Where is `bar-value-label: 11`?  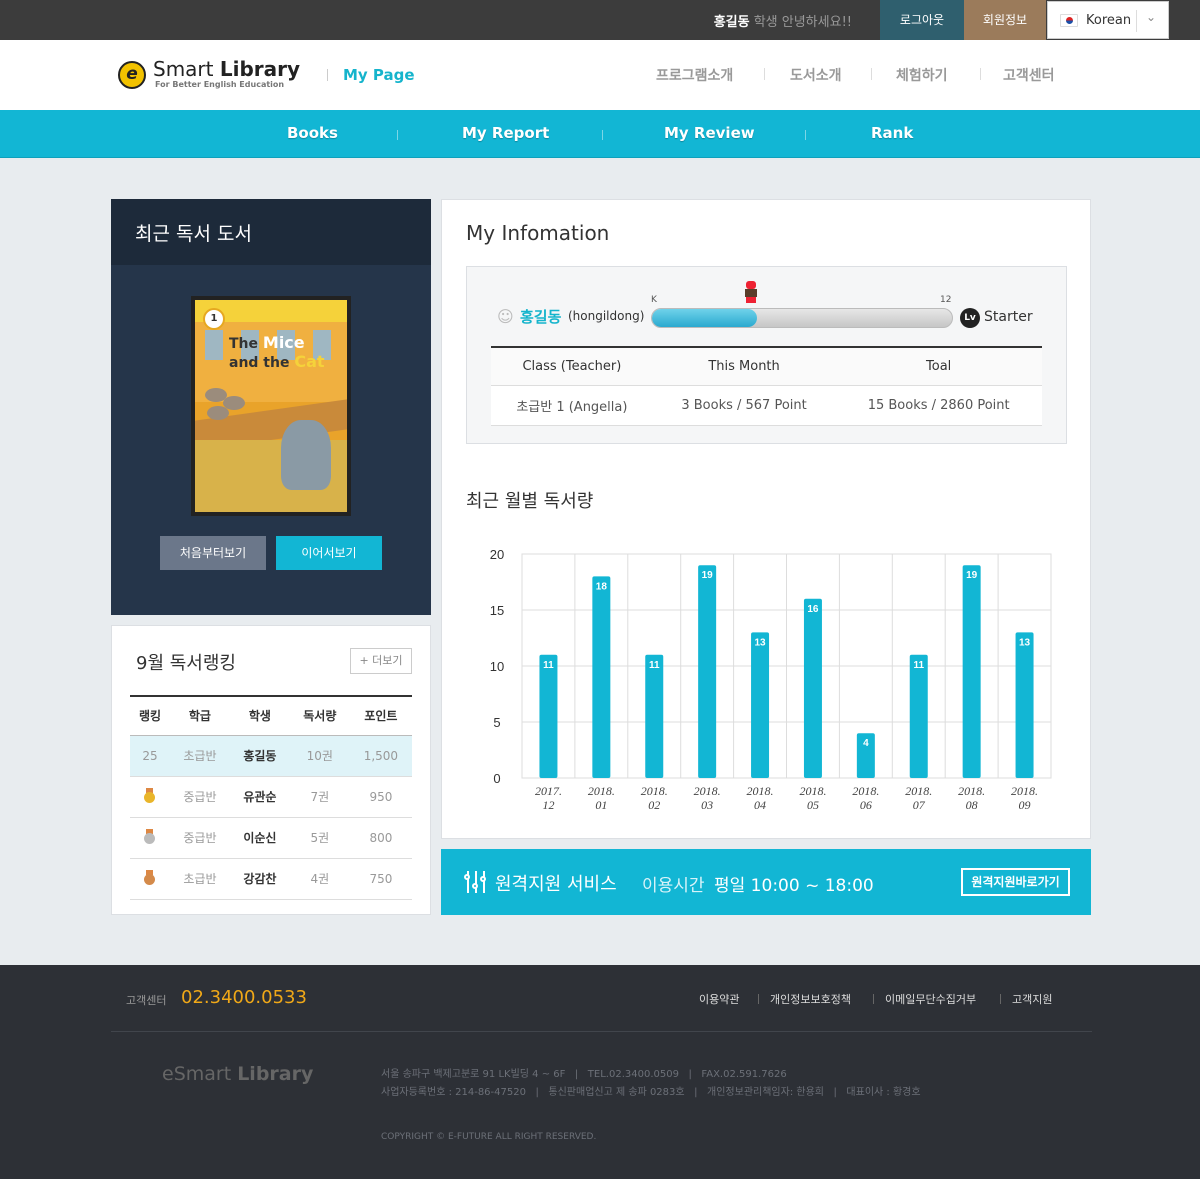 bar-value-label: 11 is located at coordinates (654, 665).